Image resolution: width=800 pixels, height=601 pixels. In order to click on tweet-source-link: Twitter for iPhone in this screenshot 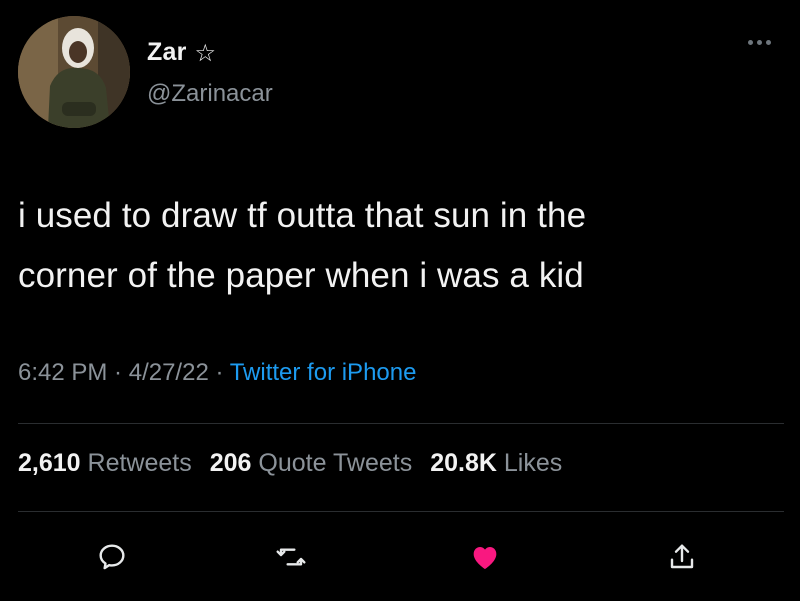, I will do `click(323, 372)`.